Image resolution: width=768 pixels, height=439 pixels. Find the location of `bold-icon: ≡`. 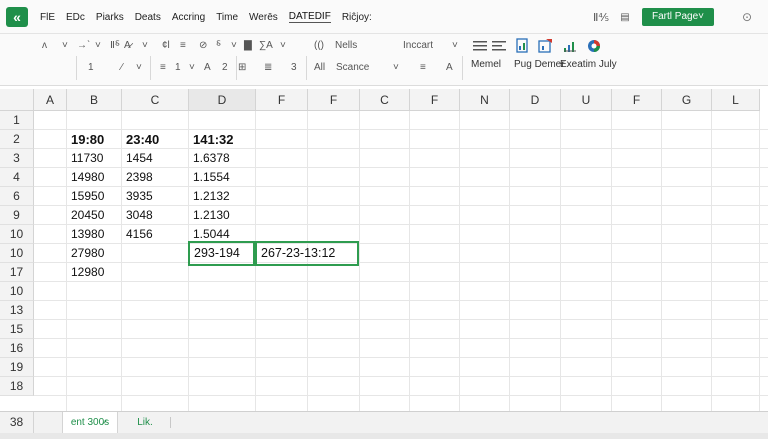

bold-icon: ≡ is located at coordinates (423, 68).